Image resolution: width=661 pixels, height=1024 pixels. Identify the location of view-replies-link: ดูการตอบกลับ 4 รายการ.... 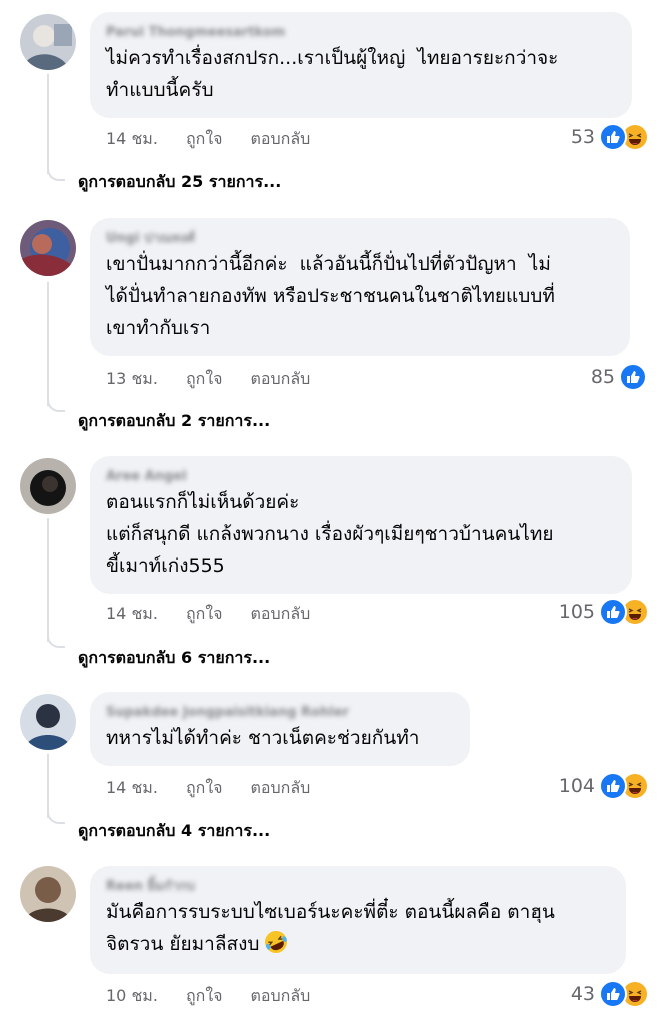
(174, 831).